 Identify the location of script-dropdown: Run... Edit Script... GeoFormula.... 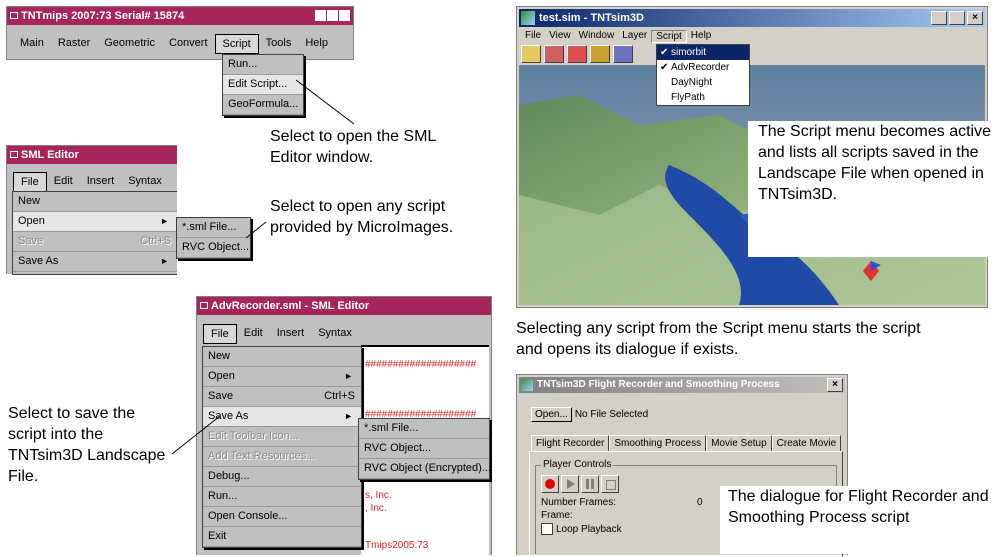
(263, 85).